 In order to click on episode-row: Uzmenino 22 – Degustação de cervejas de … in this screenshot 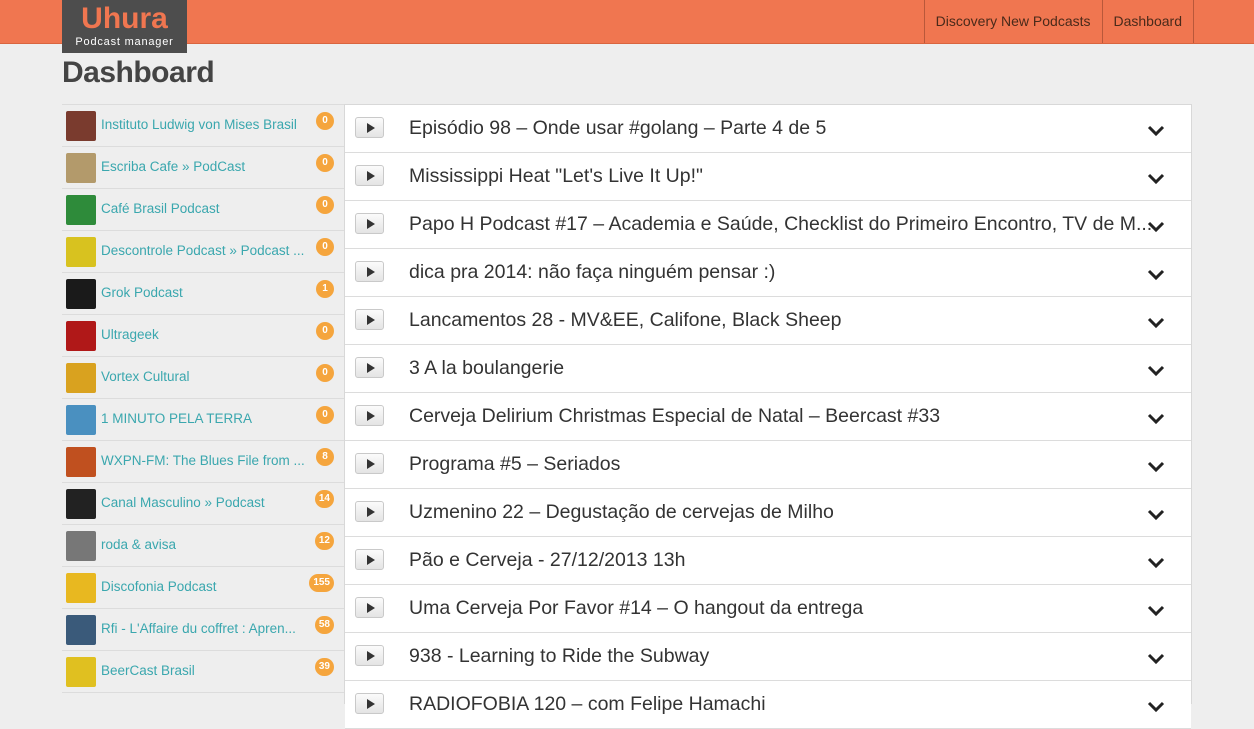, I will do `click(768, 513)`.